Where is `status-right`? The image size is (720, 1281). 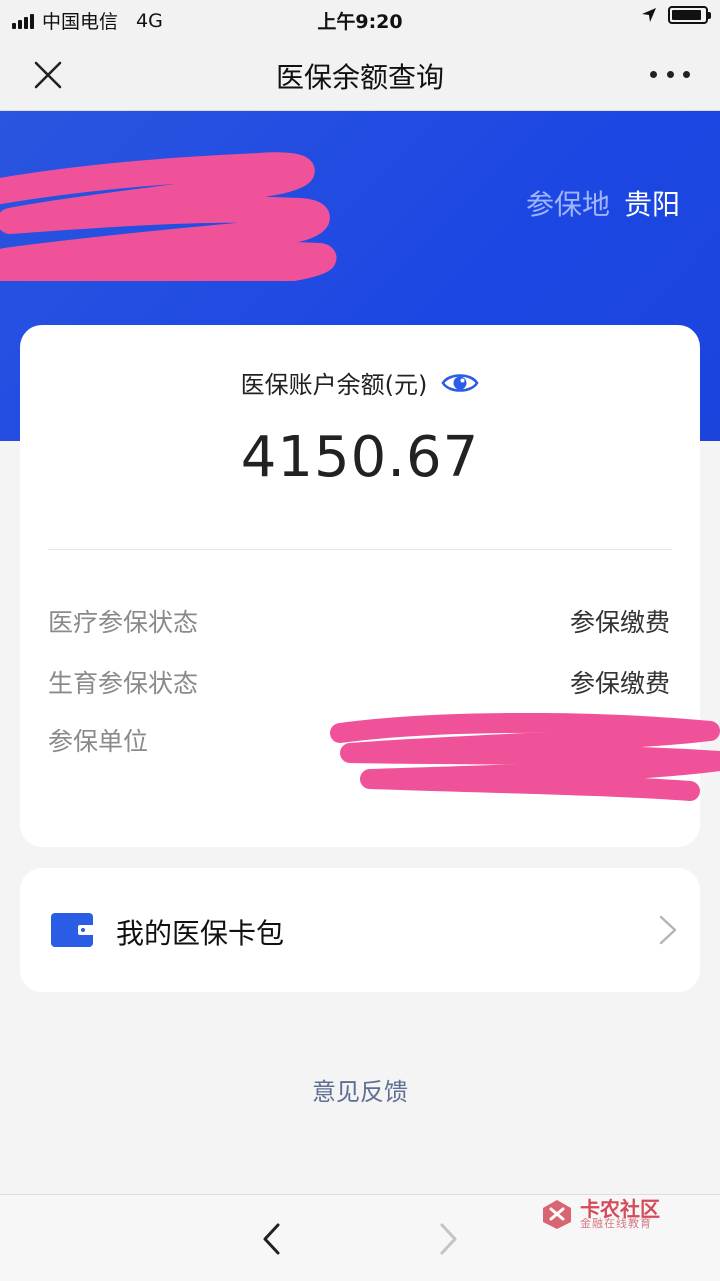
status-right is located at coordinates (675, 15).